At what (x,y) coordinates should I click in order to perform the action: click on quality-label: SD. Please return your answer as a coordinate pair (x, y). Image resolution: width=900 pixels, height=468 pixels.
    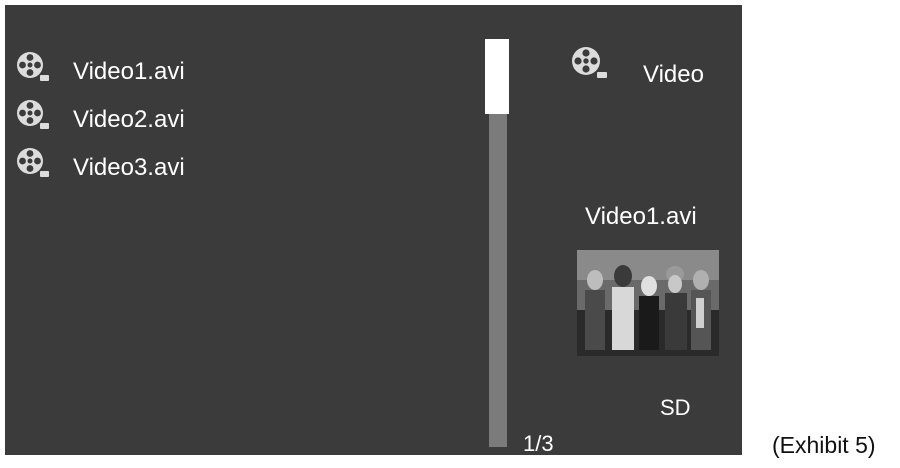
    Looking at the image, I should click on (675, 407).